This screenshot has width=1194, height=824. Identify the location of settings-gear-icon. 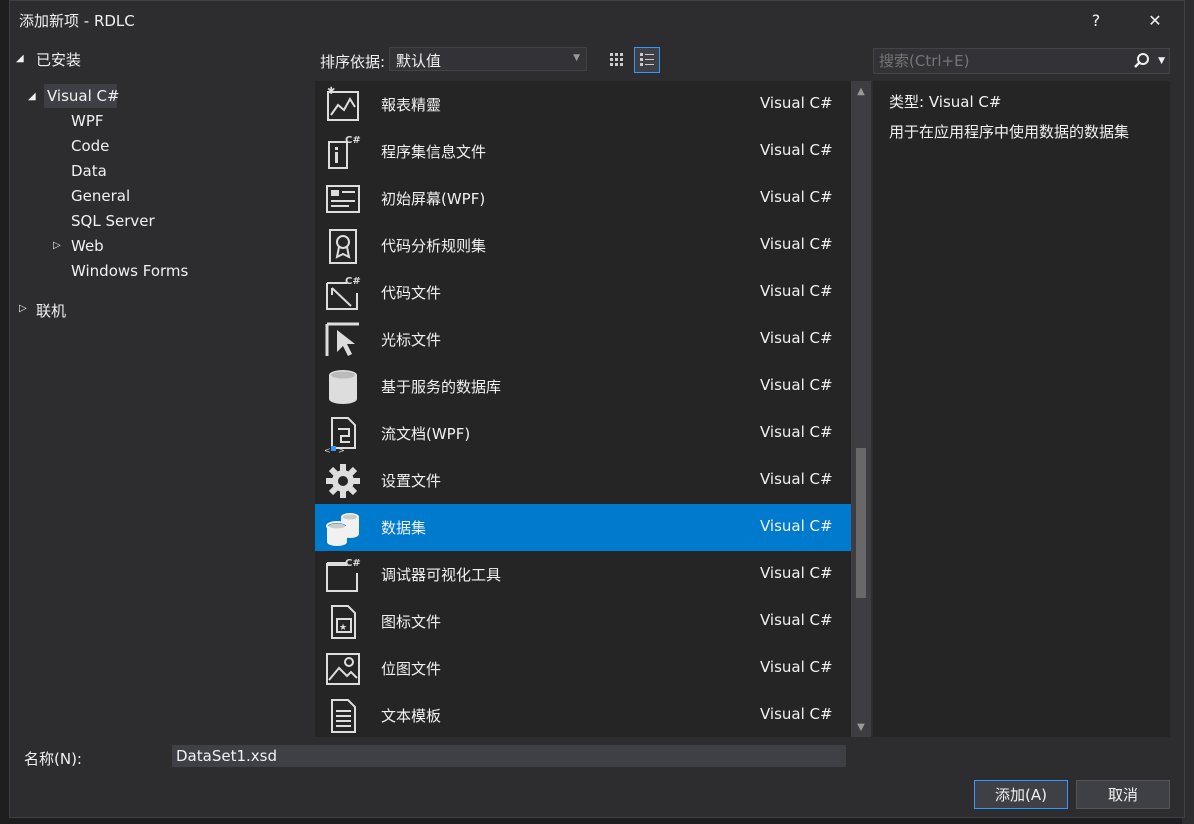
(343, 481).